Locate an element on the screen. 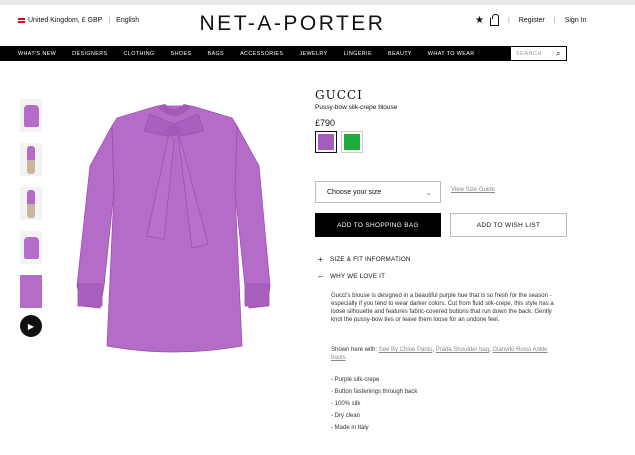 The height and width of the screenshot is (455, 635). top-strip is located at coordinates (317, 2).